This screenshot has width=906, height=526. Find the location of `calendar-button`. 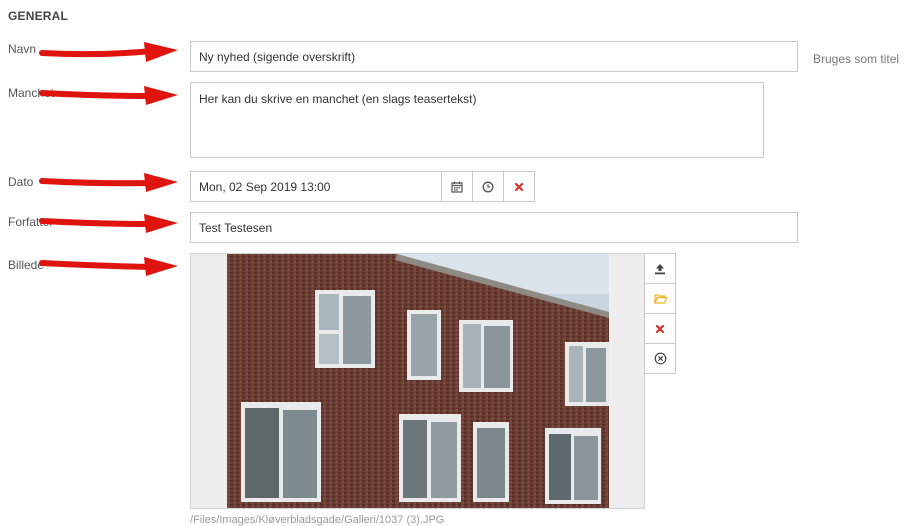

calendar-button is located at coordinates (457, 186).